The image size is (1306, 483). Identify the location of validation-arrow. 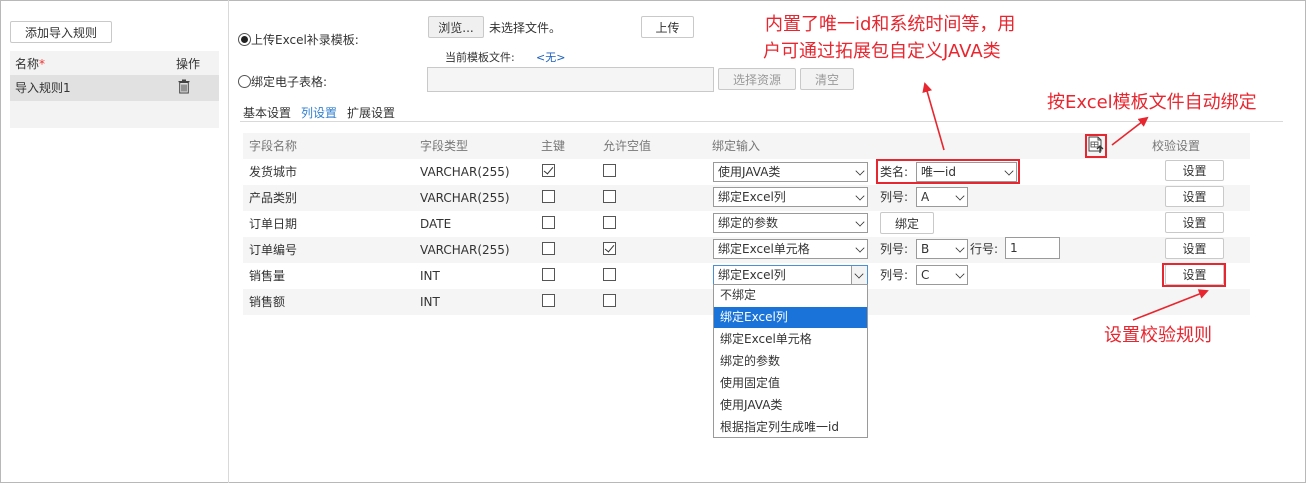
(1170, 305).